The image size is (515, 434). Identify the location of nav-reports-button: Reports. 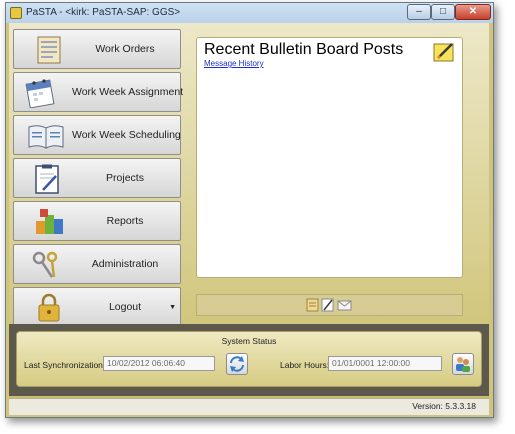
(97, 221).